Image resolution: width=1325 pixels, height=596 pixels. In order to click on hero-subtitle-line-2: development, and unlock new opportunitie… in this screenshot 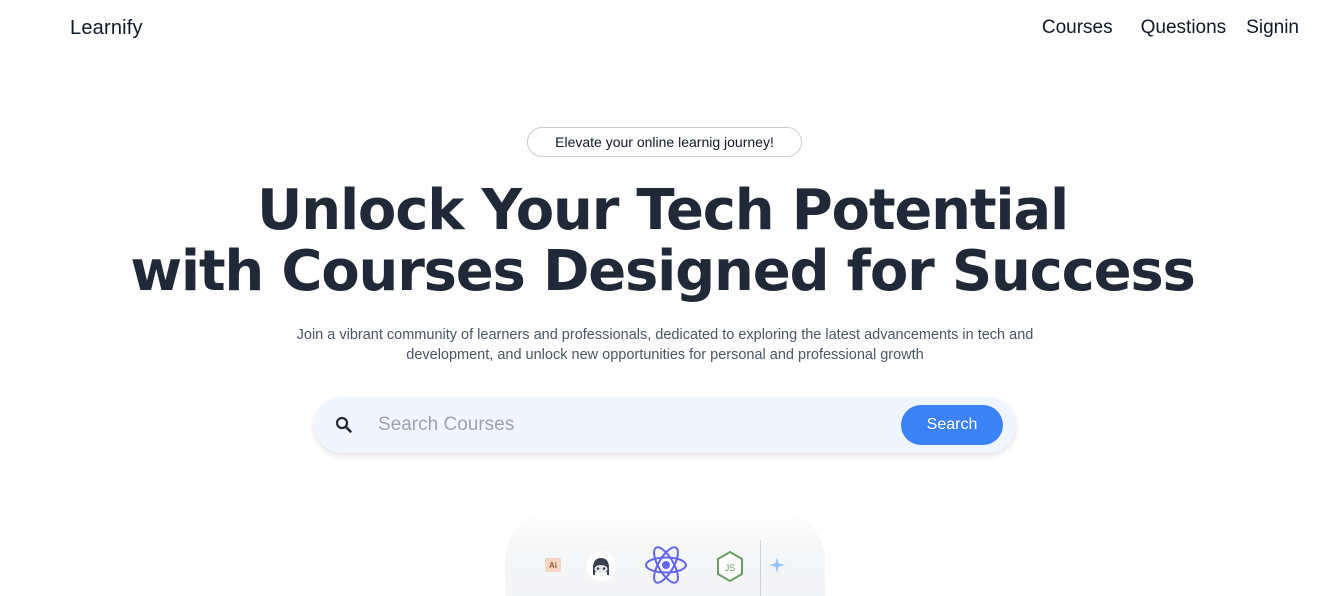, I will do `click(665, 355)`.